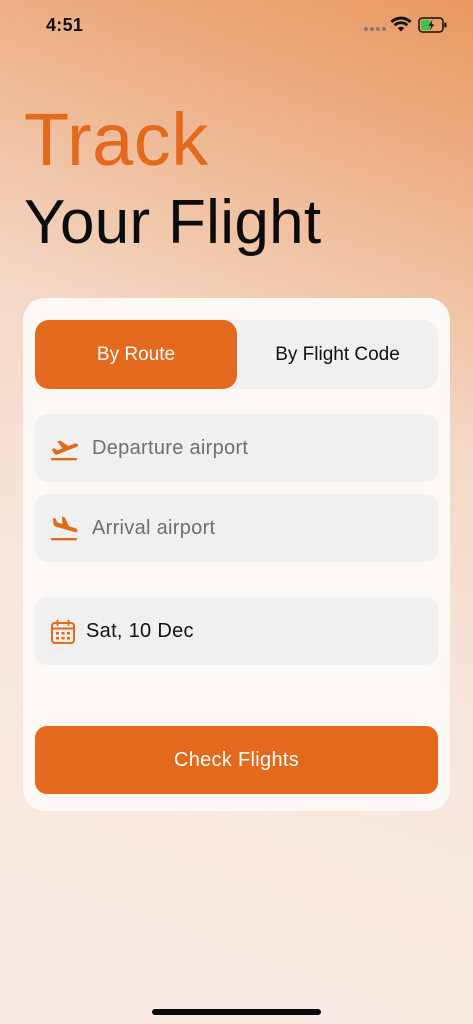  What do you see at coordinates (64, 528) in the screenshot?
I see `plane-landing-icon` at bounding box center [64, 528].